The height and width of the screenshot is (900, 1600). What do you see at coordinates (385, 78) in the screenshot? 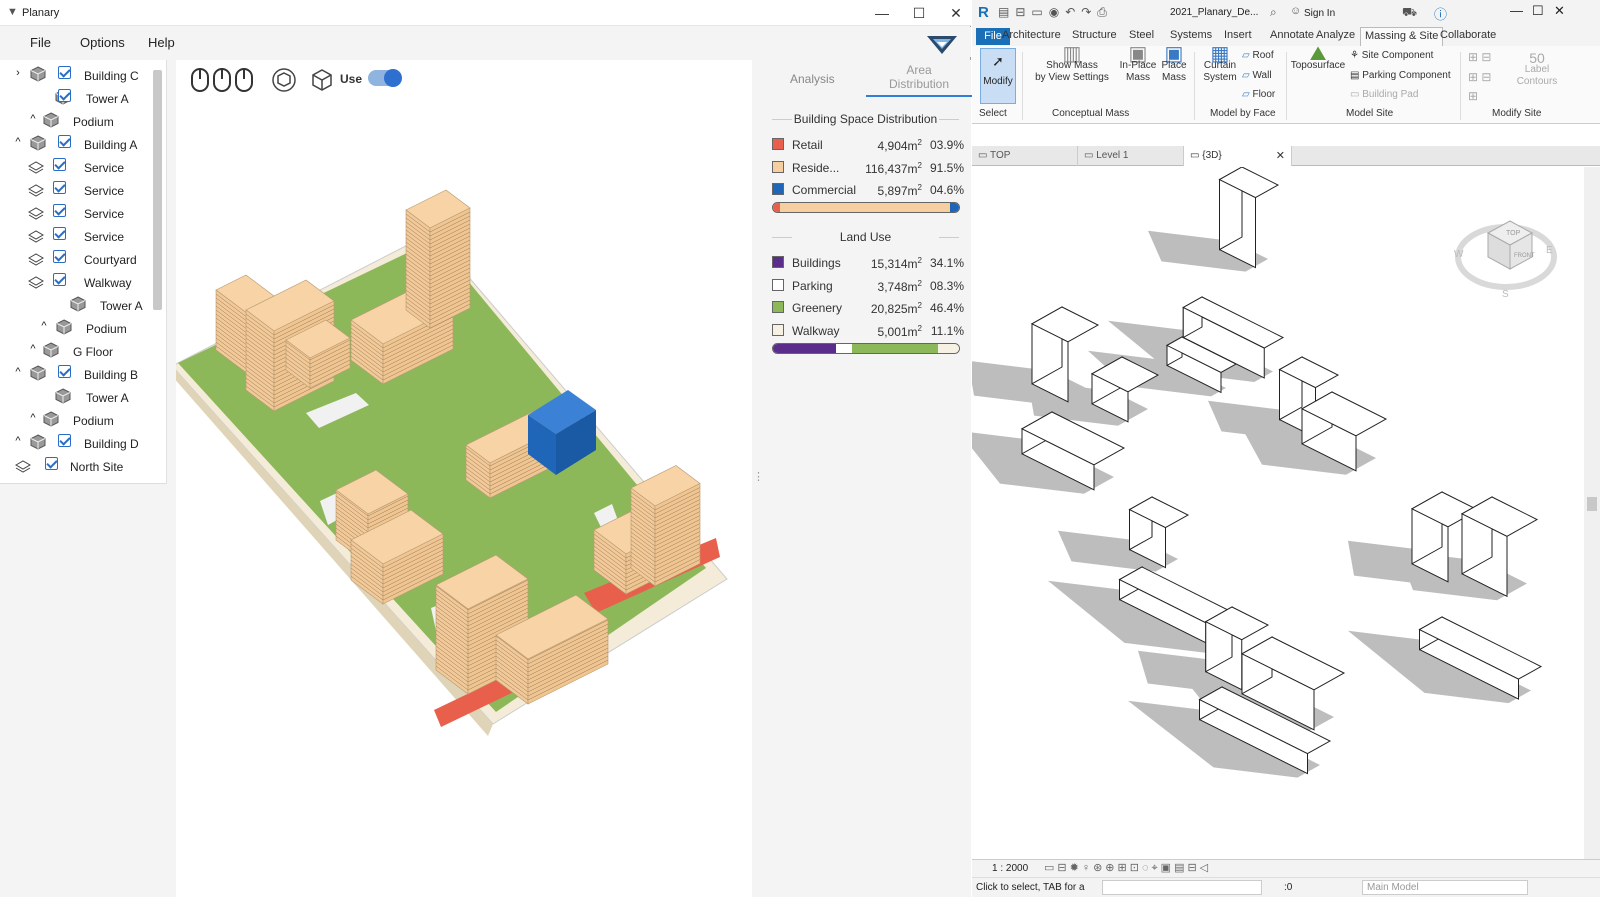
I see `use-toggle` at bounding box center [385, 78].